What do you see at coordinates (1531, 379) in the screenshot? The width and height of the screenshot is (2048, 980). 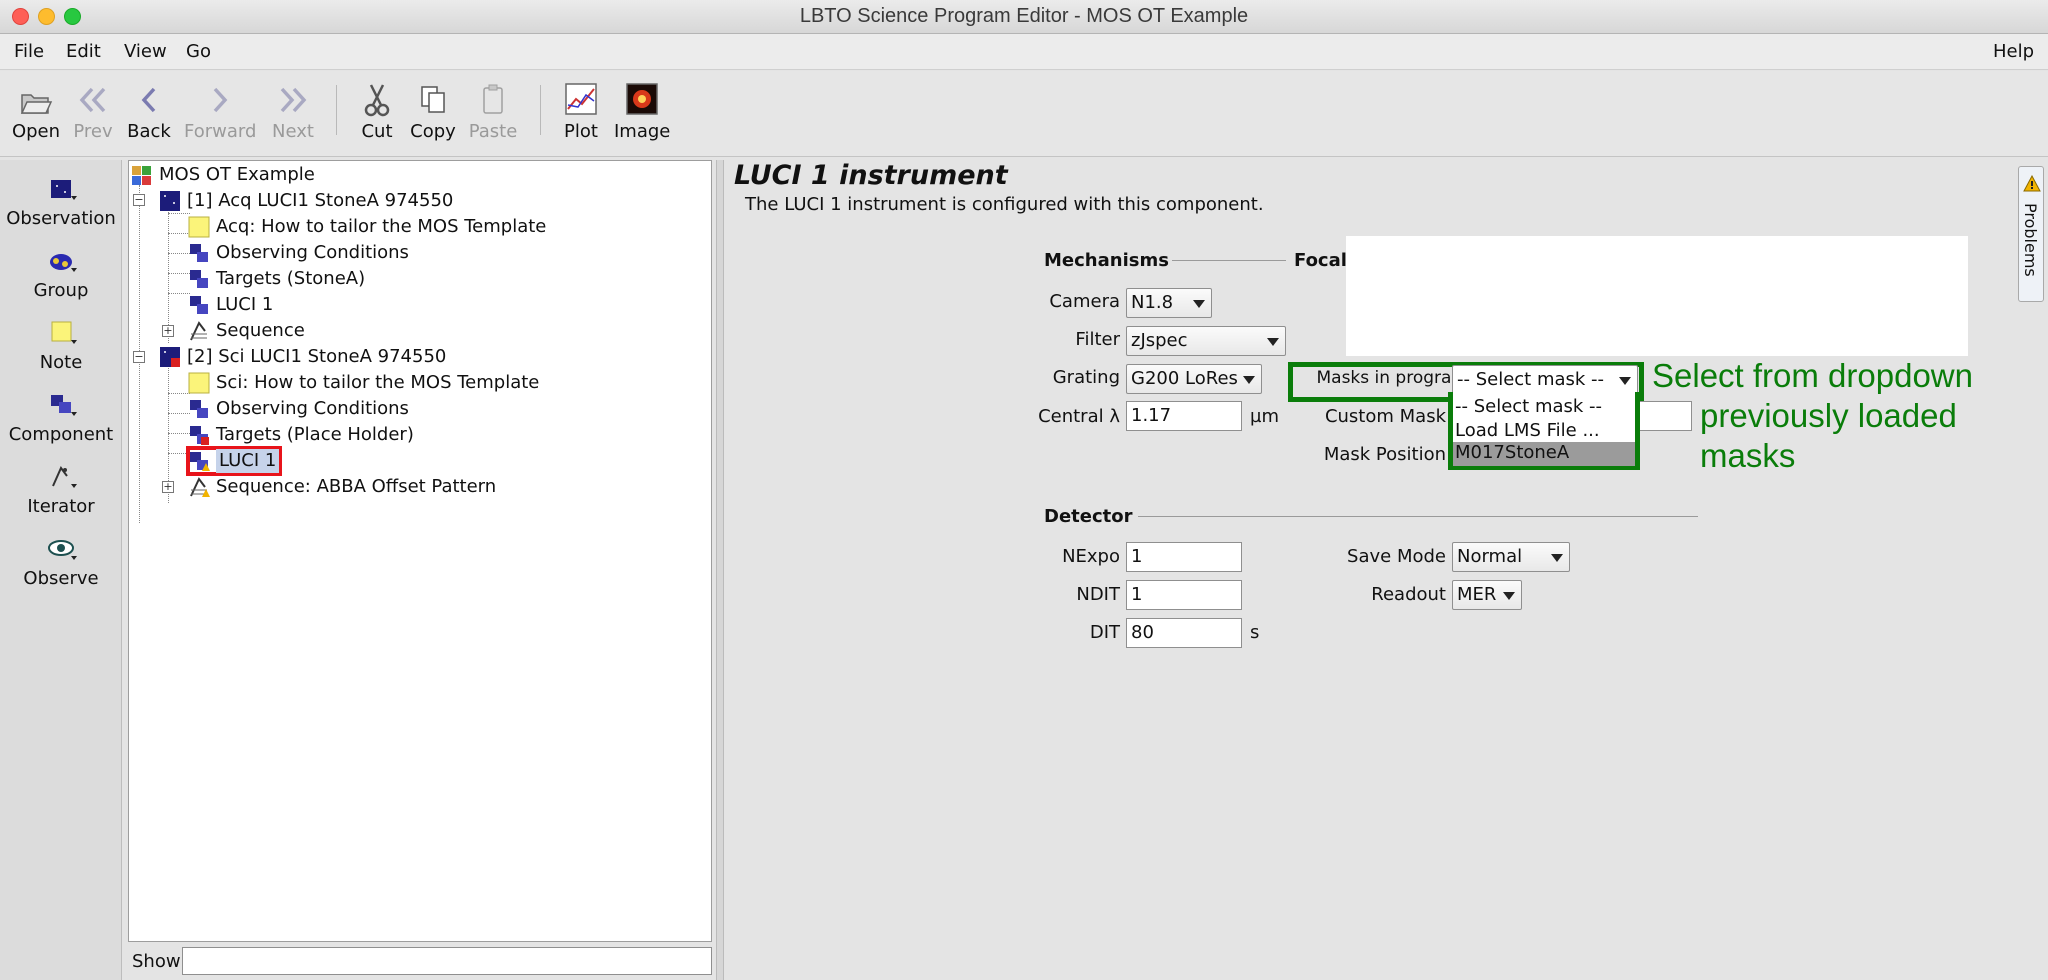 I see `masks-in-program-value: -- Select mask --` at bounding box center [1531, 379].